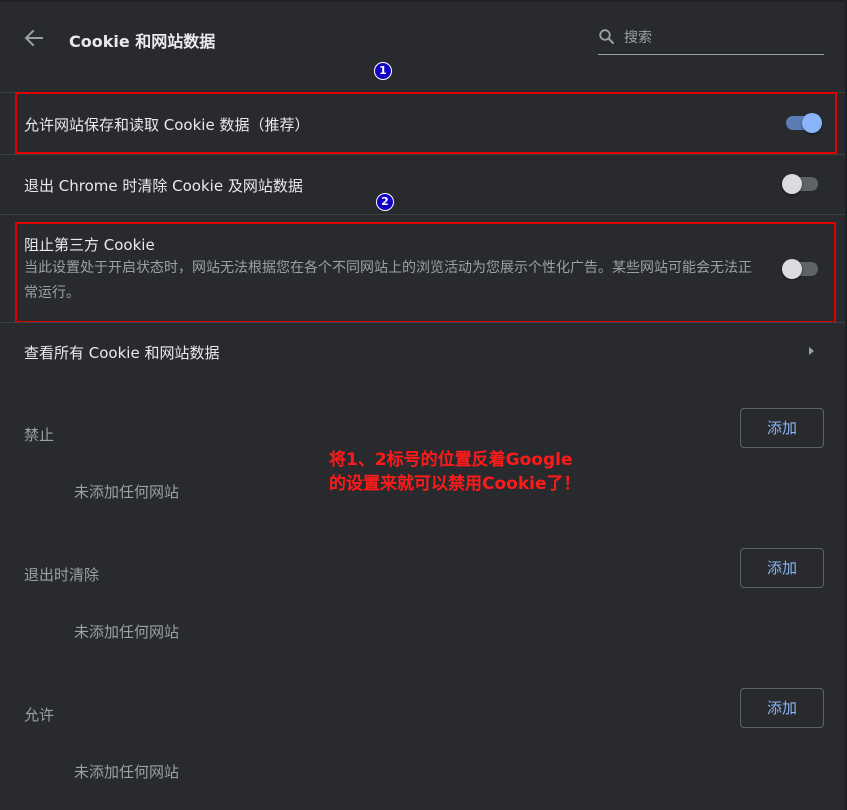 The image size is (847, 810). What do you see at coordinates (606, 36) in the screenshot?
I see `search-icon` at bounding box center [606, 36].